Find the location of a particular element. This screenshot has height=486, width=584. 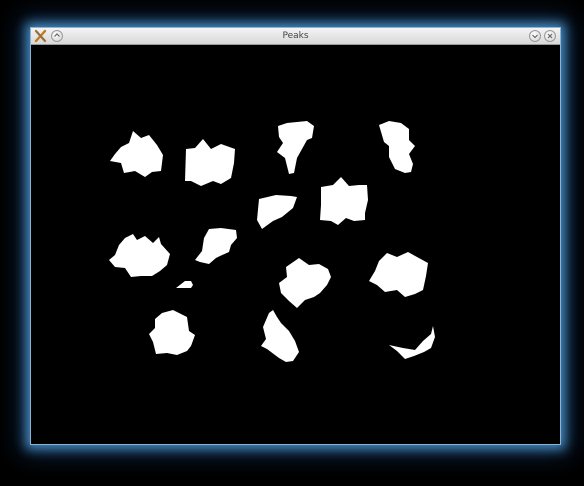

close-icon is located at coordinates (550, 36).